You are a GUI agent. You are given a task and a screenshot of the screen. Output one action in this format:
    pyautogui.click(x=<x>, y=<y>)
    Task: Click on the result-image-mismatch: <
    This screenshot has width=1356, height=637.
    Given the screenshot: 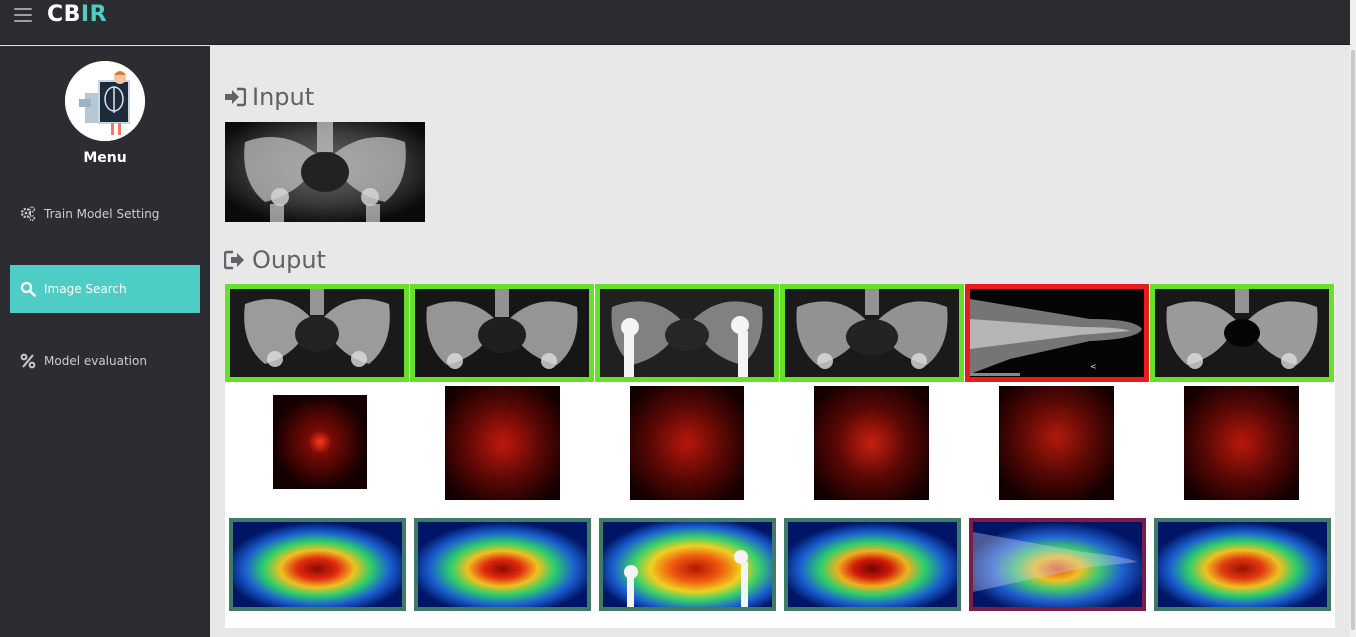 What is the action you would take?
    pyautogui.click(x=1057, y=333)
    